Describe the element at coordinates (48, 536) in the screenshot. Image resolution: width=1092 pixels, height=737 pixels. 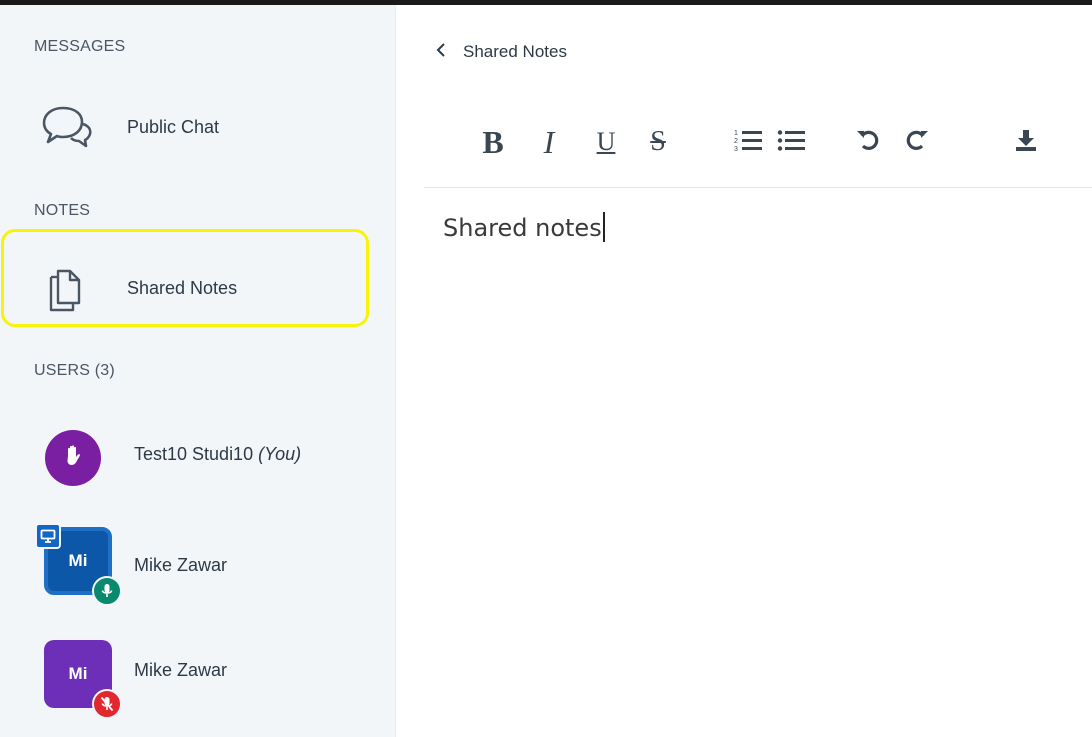
I see `presenter-screen-icon` at that location.